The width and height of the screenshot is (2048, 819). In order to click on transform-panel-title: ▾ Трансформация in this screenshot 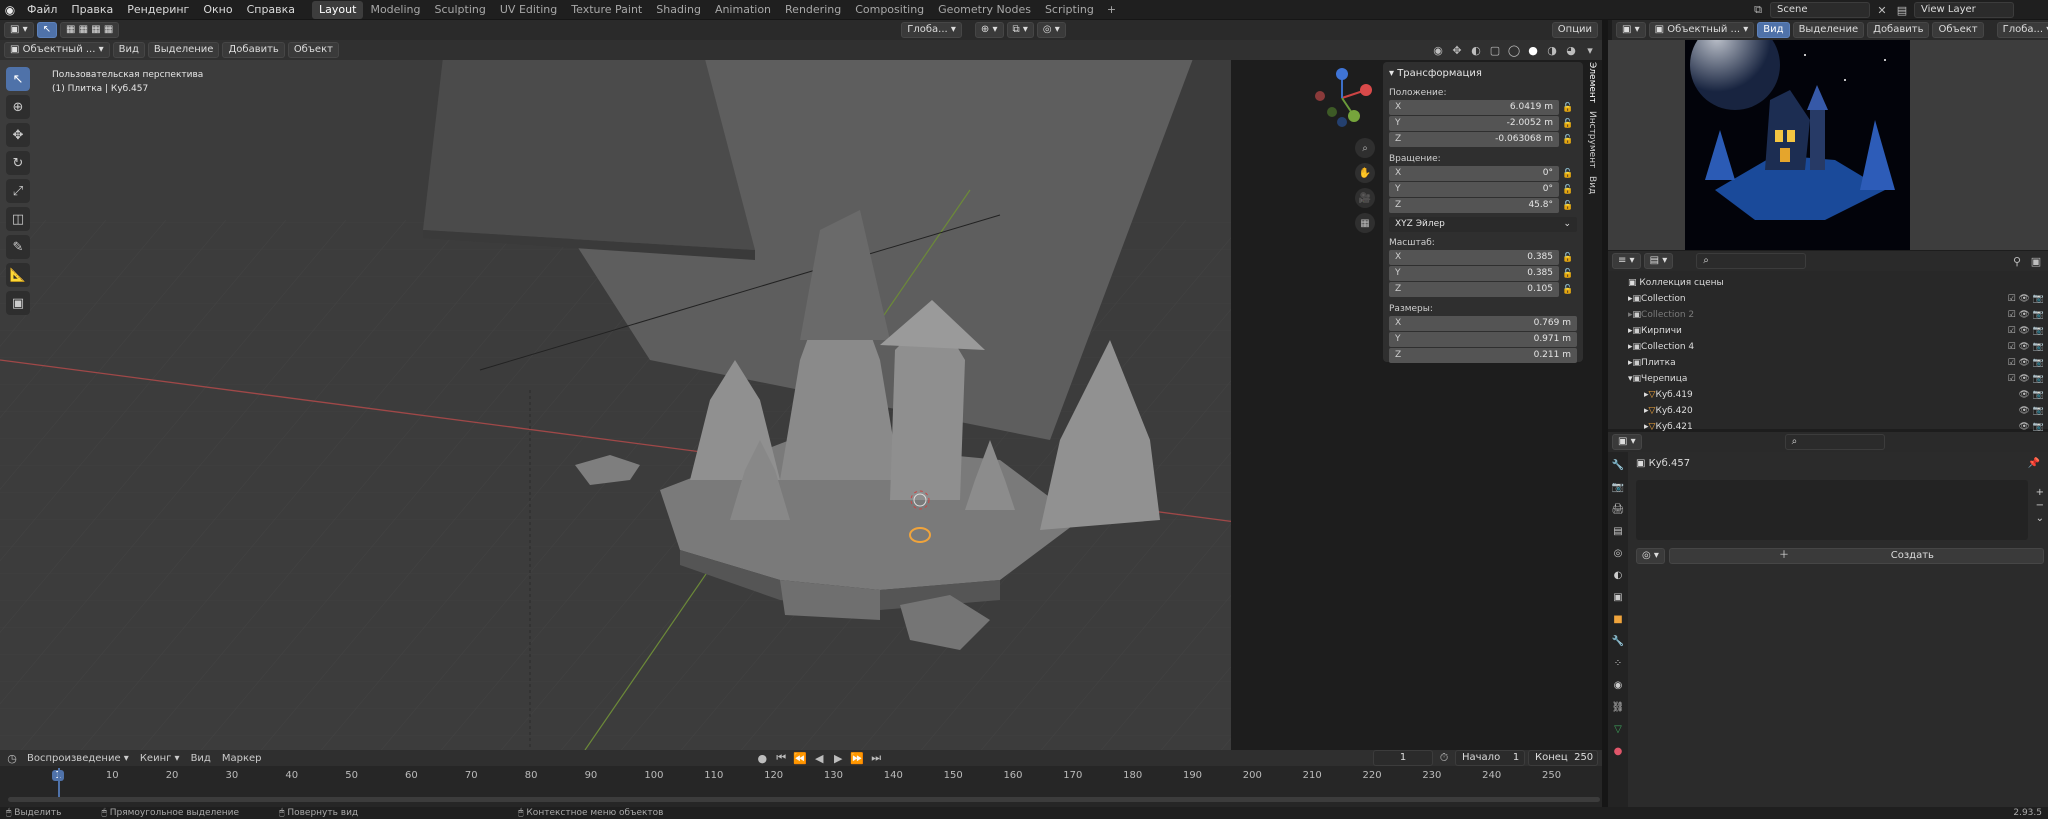, I will do `click(1483, 74)`.